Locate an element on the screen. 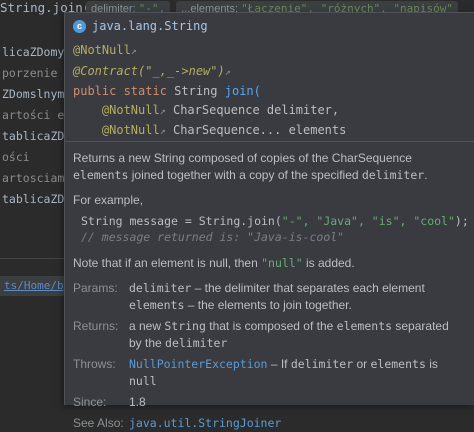  params-label: Params: is located at coordinates (95, 288).